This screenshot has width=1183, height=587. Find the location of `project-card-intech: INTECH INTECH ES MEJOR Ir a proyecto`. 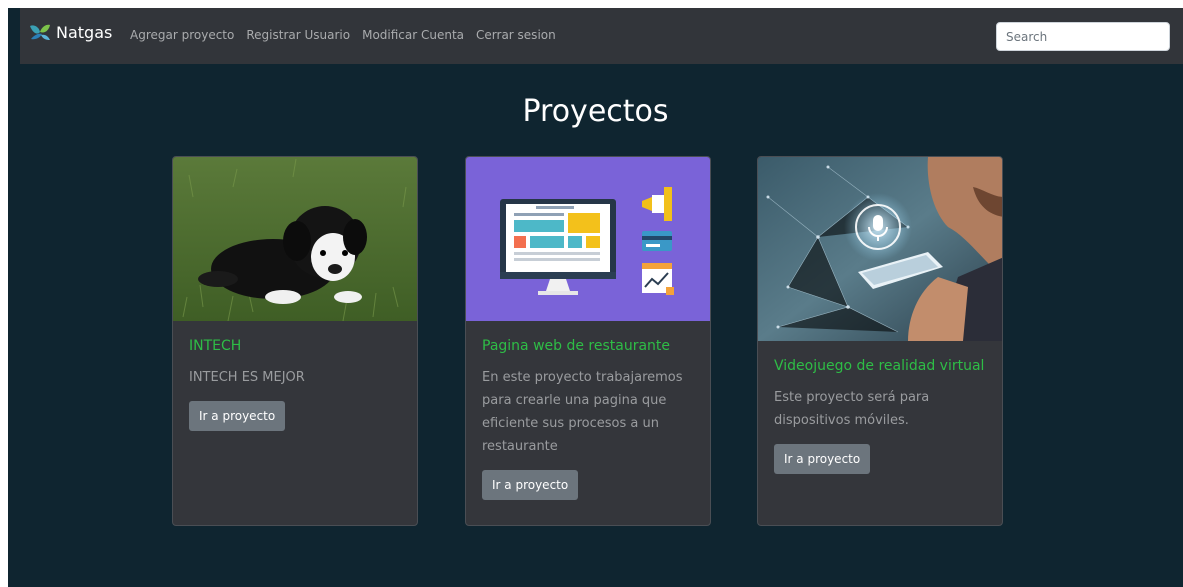

project-card-intech: INTECH INTECH ES MEJOR Ir a proyecto is located at coordinates (295, 341).